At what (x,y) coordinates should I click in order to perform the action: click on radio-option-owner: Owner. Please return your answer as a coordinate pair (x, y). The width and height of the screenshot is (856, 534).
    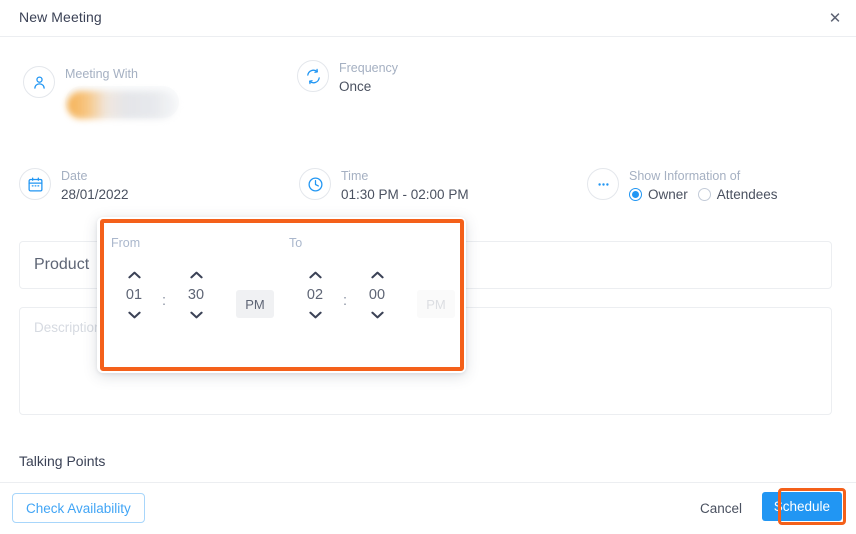
    Looking at the image, I should click on (658, 194).